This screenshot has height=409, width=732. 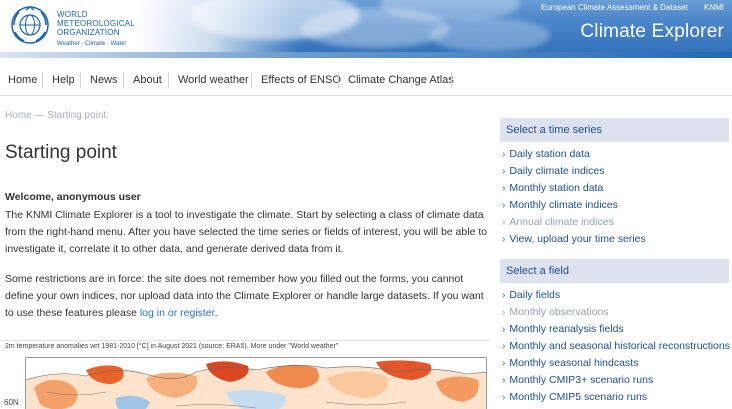 What do you see at coordinates (574, 239) in the screenshot?
I see `sidebar-item-view-upload-time-series: › View, upload your time series` at bounding box center [574, 239].